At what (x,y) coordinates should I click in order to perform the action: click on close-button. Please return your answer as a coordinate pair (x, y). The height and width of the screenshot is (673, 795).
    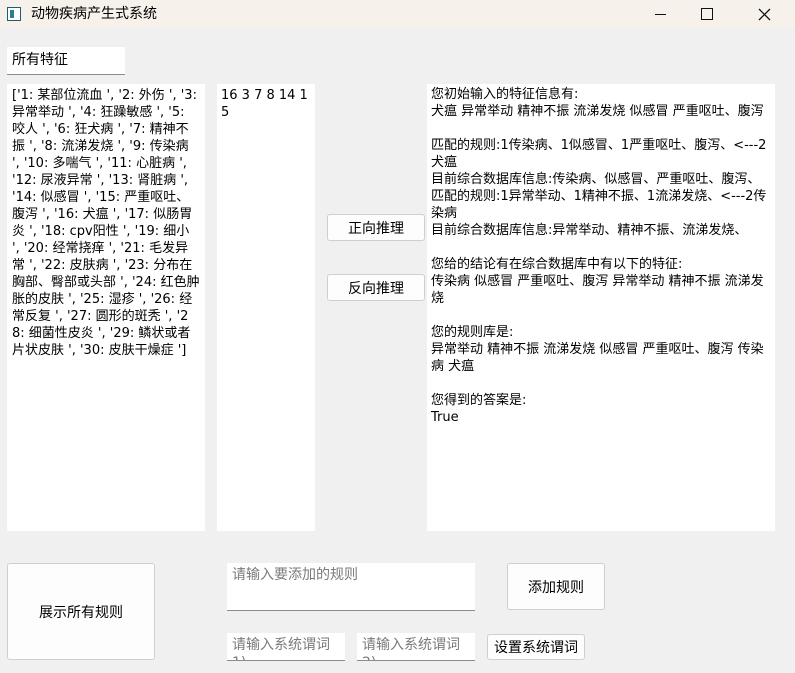
    Looking at the image, I should click on (764, 14).